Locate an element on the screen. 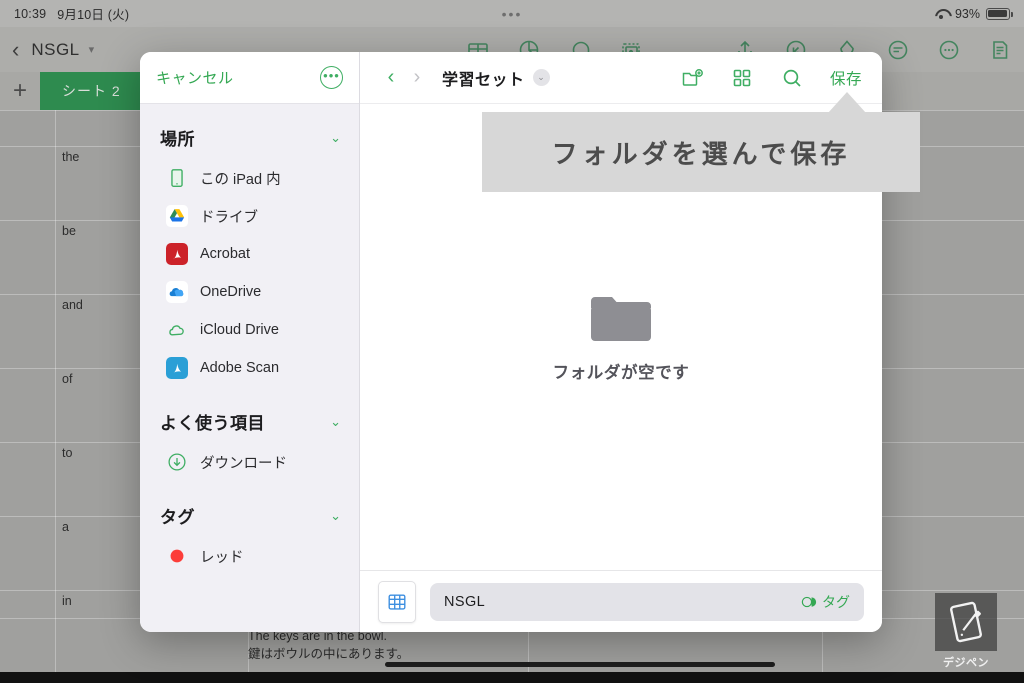 This screenshot has width=1024, height=683. sidebar-item-label: ドライブ is located at coordinates (229, 217).